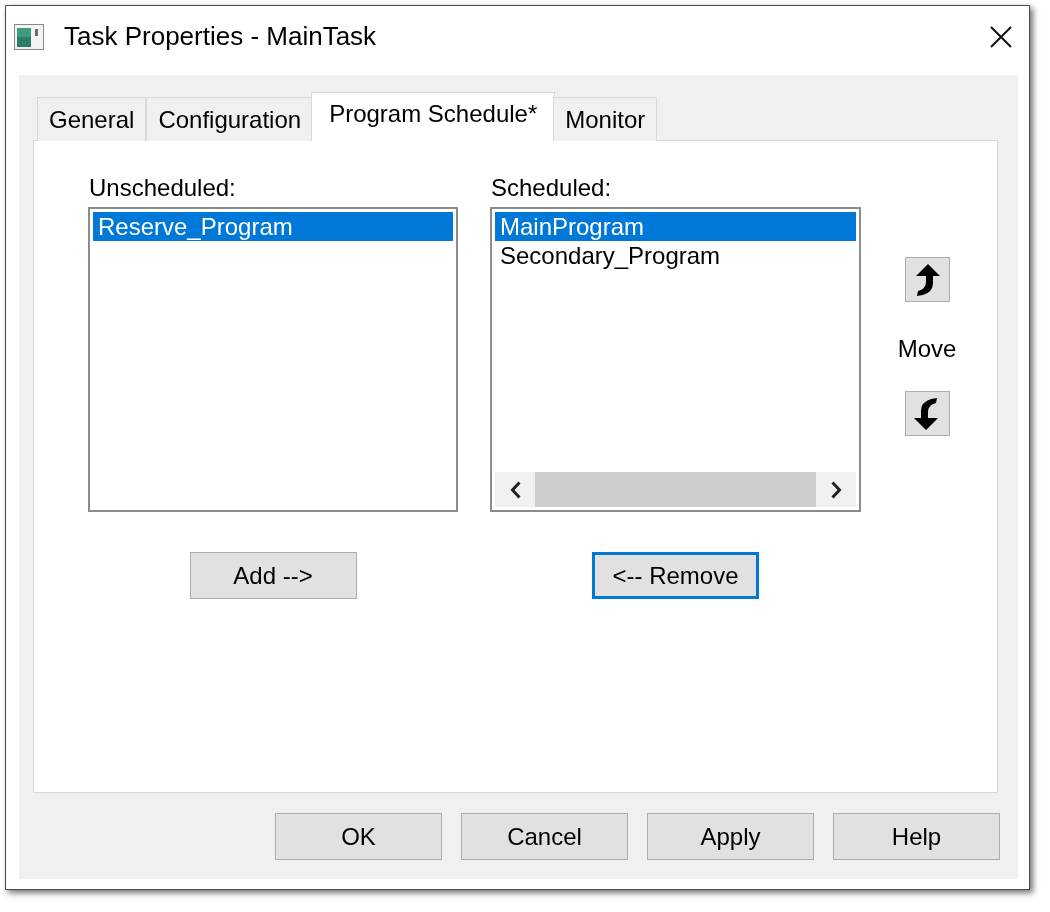 This screenshot has height=912, width=1050. I want to click on close-icon, so click(1001, 36).